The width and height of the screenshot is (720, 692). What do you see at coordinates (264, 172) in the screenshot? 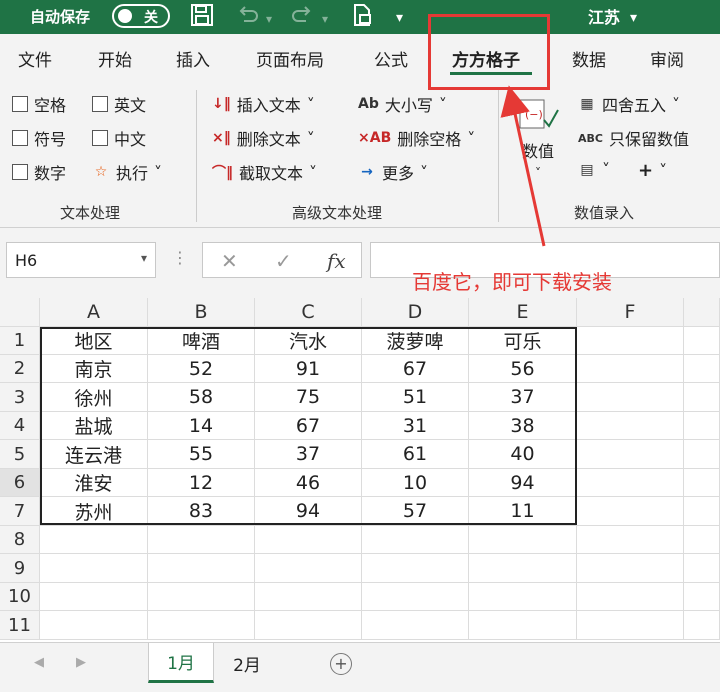
I see `extract-text-button: ⌒‖ 截取文本 ˅` at bounding box center [264, 172].